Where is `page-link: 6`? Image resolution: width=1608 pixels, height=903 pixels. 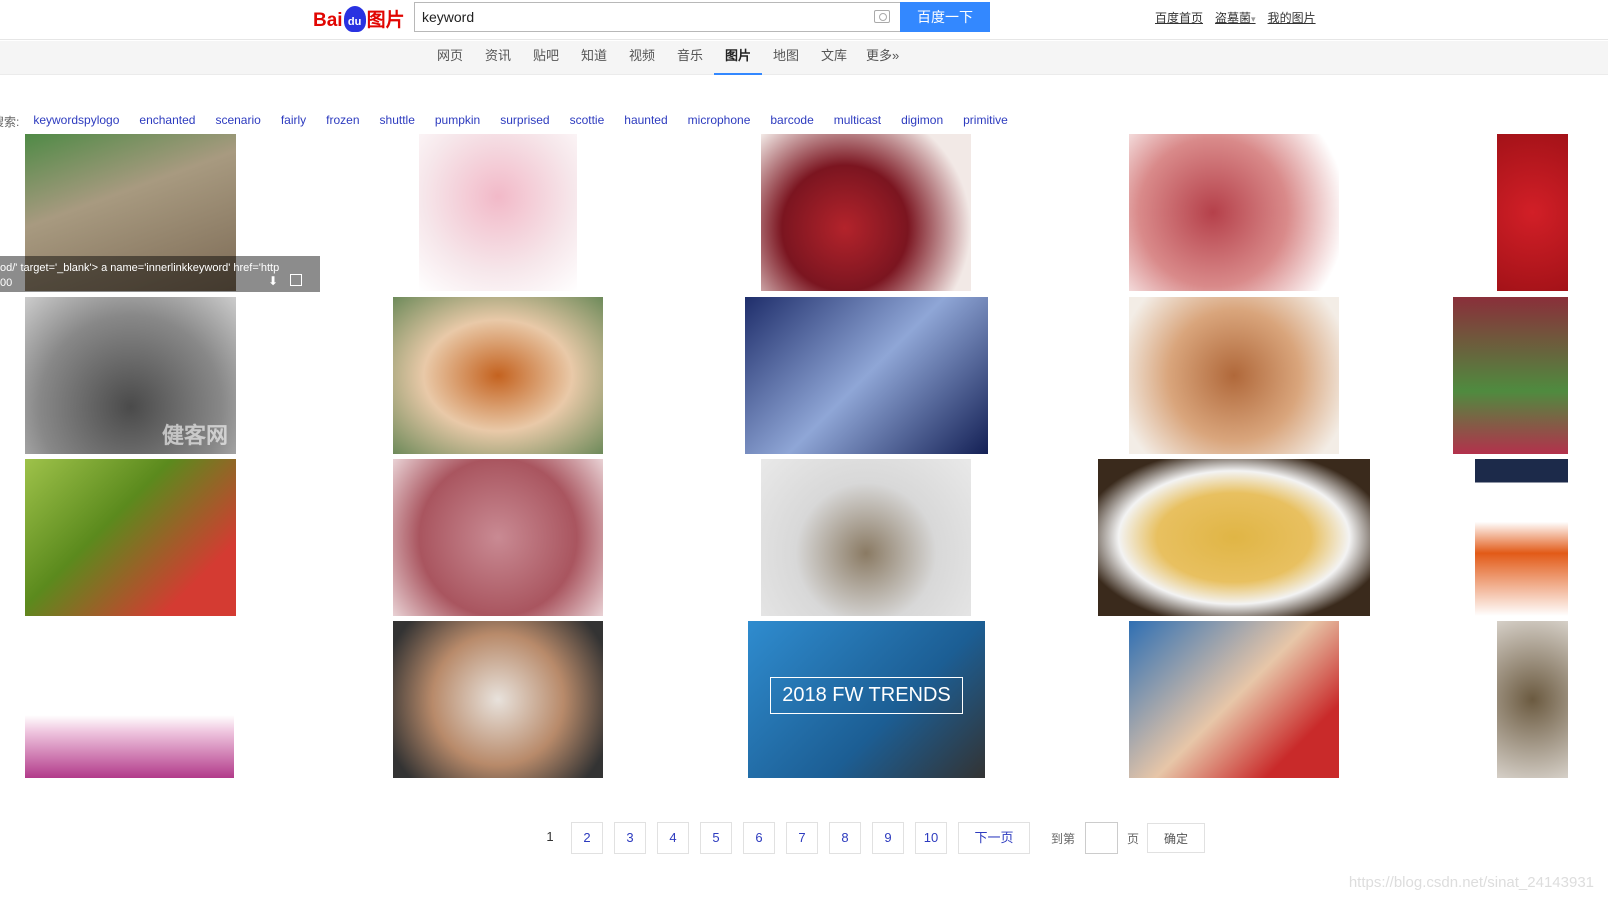 page-link: 6 is located at coordinates (759, 838).